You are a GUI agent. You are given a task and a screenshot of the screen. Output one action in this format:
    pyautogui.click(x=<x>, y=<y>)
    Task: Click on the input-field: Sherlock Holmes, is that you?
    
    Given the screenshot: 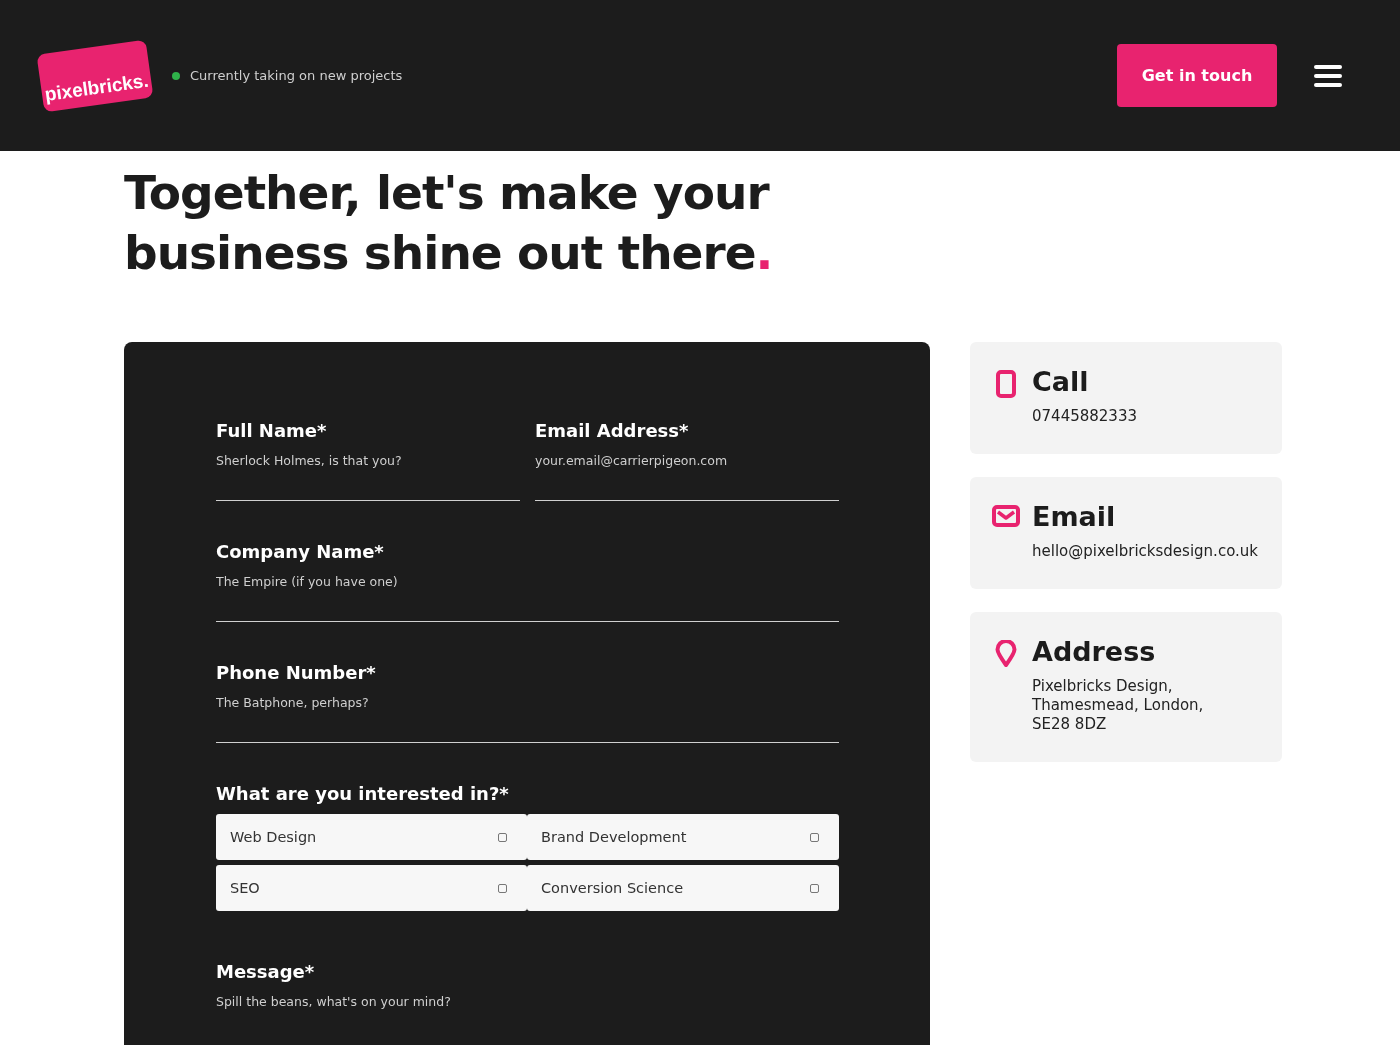 What is the action you would take?
    pyautogui.click(x=368, y=471)
    